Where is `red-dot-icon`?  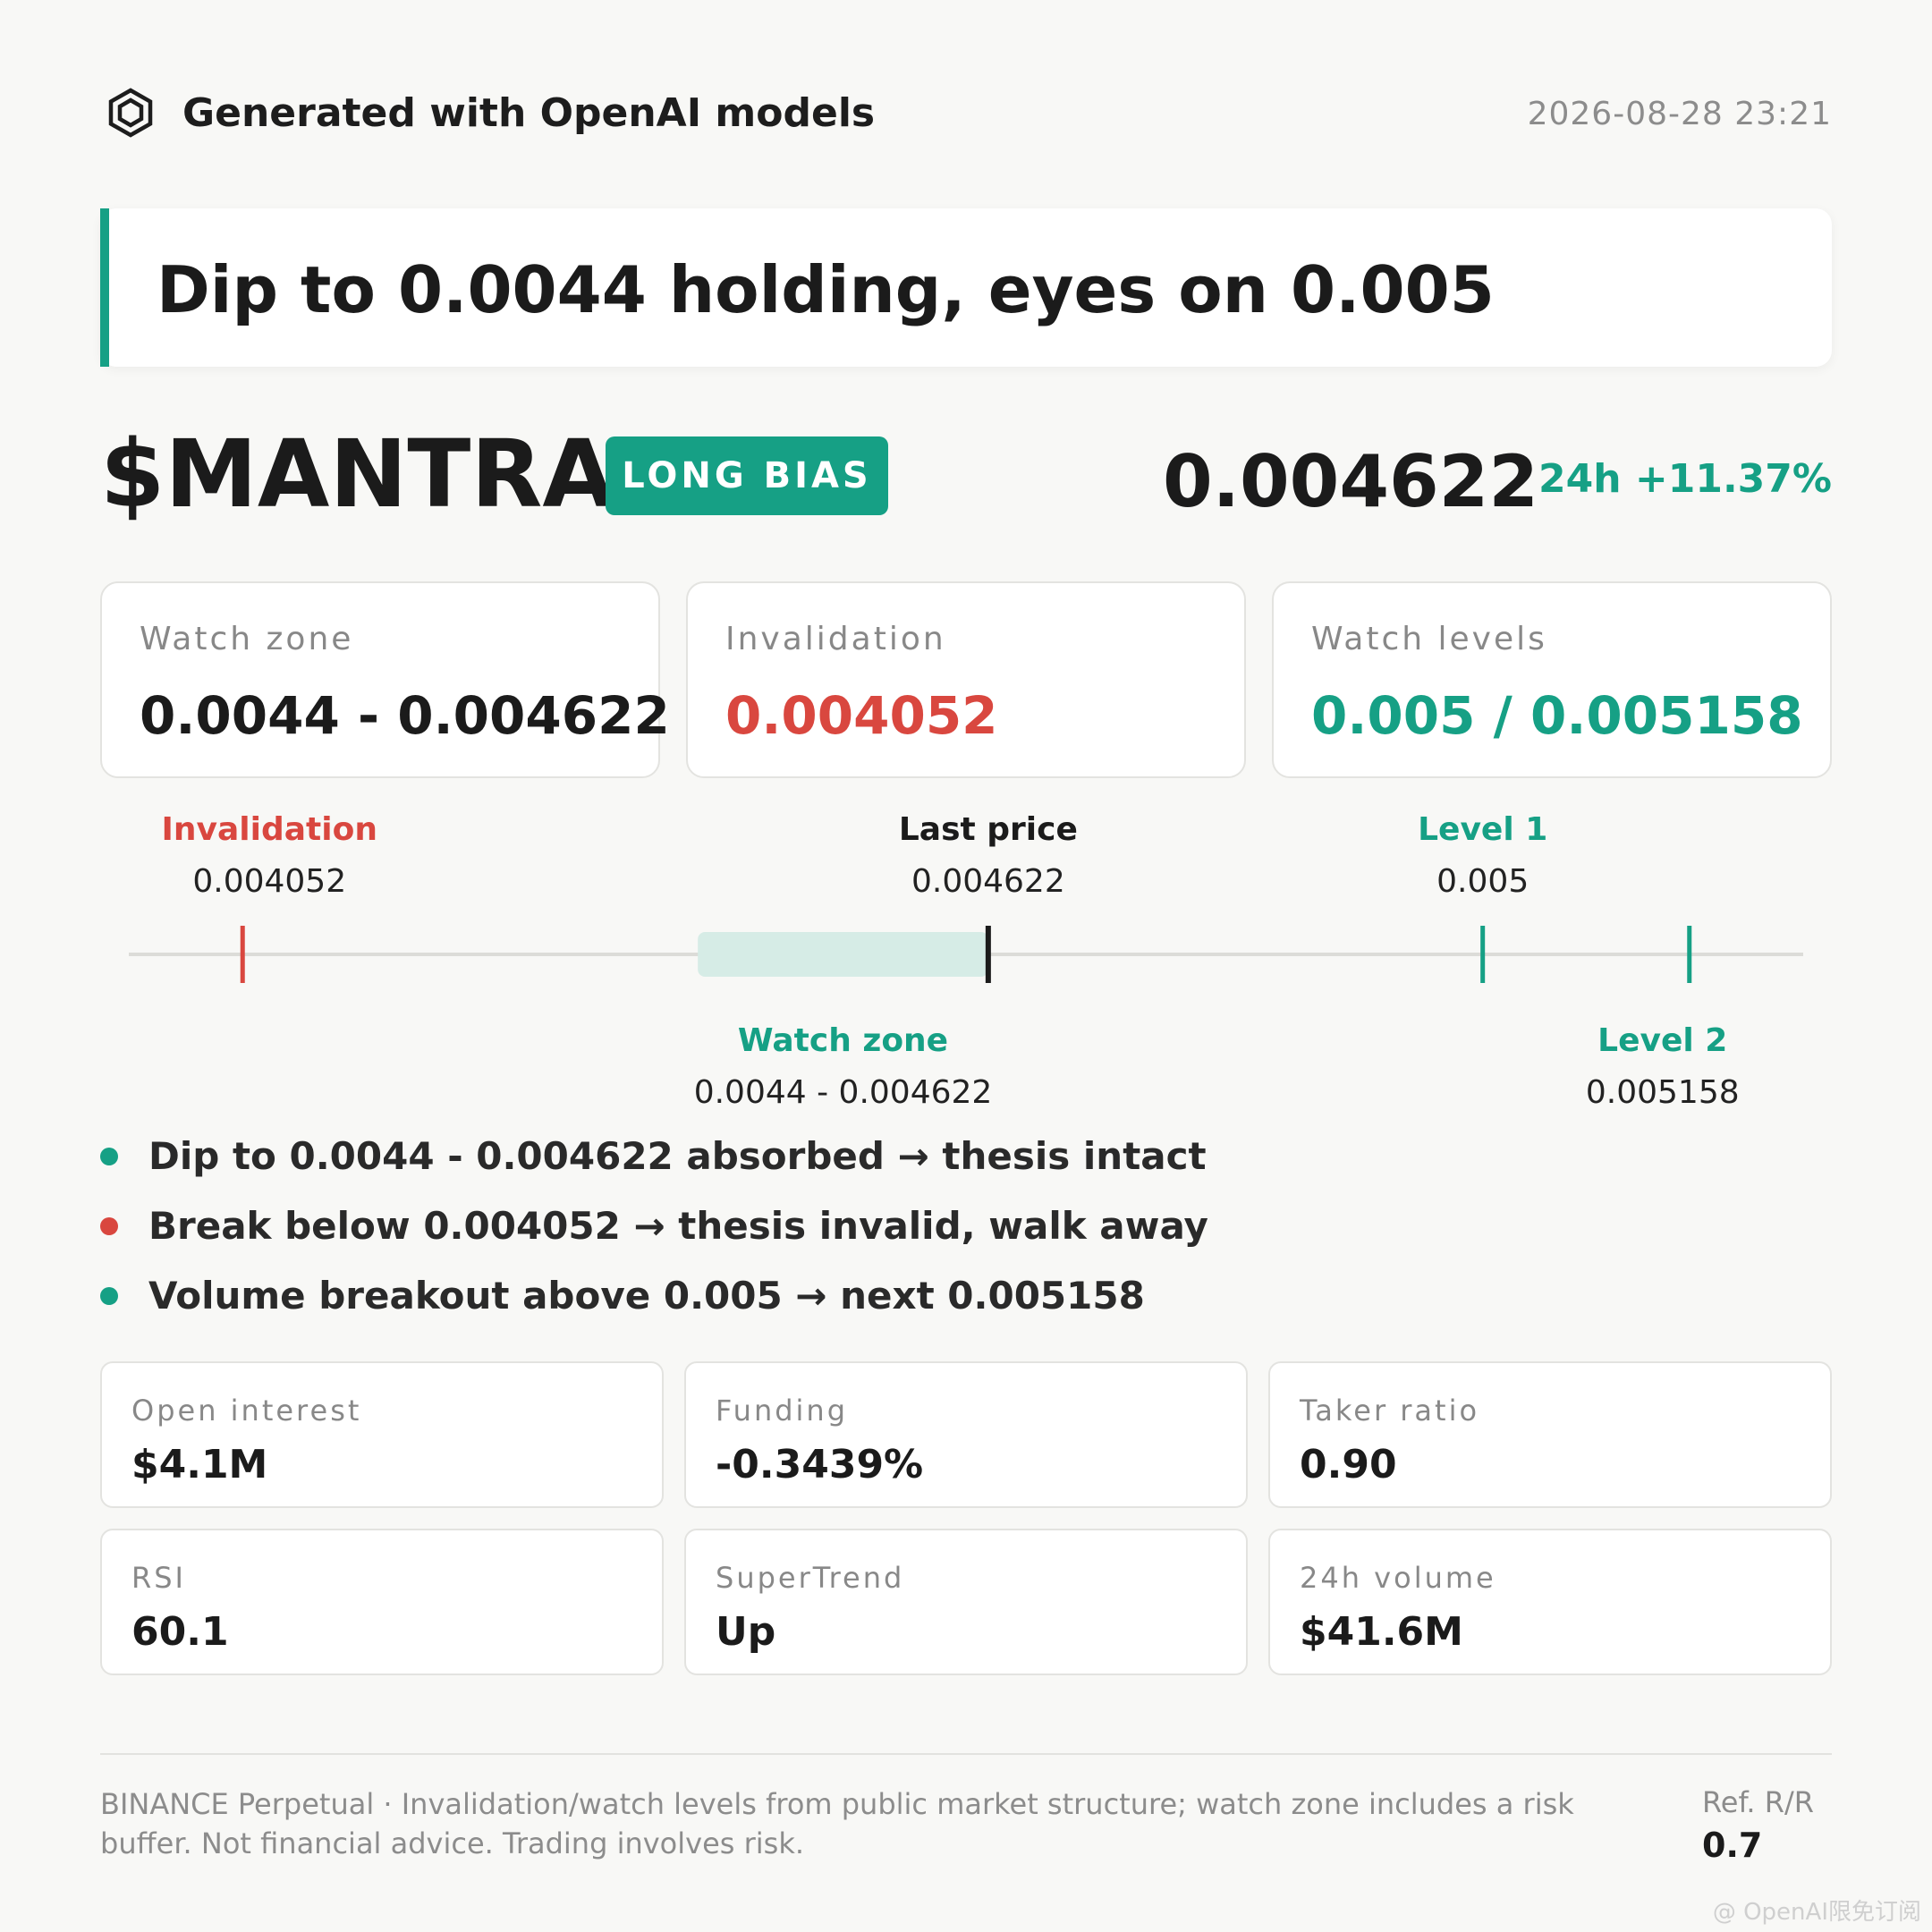
red-dot-icon is located at coordinates (109, 1225).